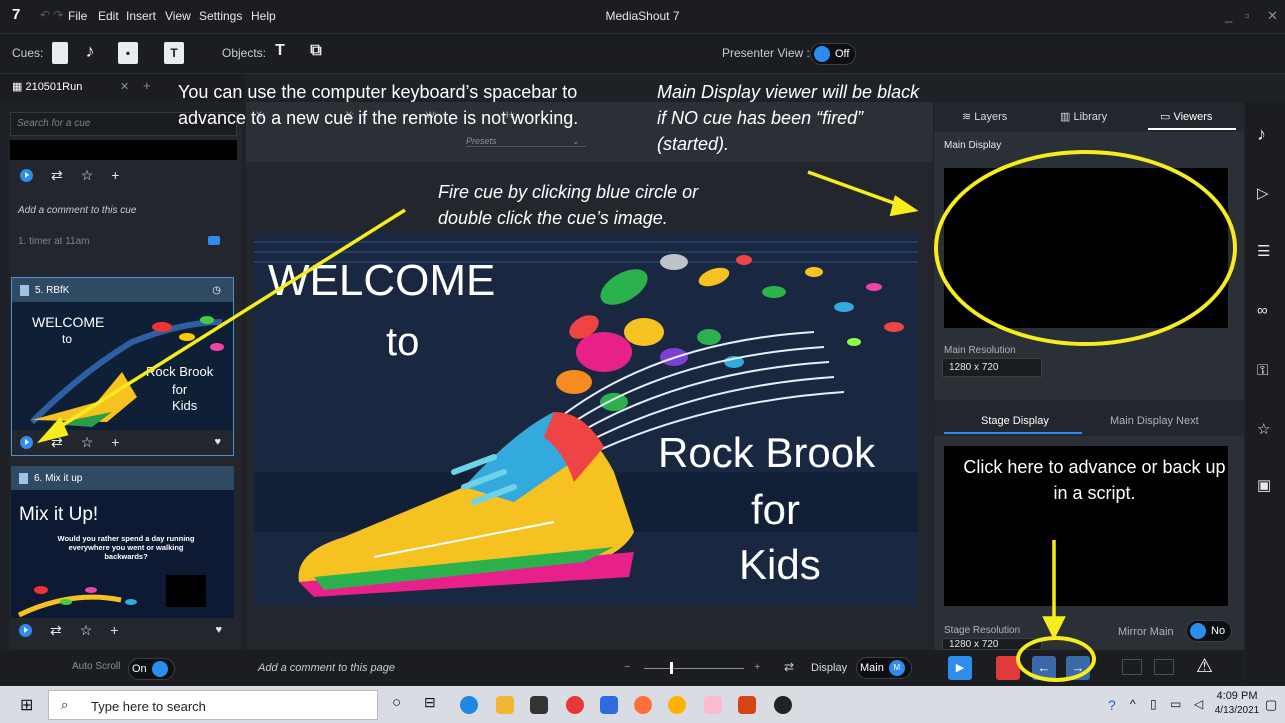 This screenshot has height=723, width=1285. I want to click on network-icon: ▭, so click(1175, 704).